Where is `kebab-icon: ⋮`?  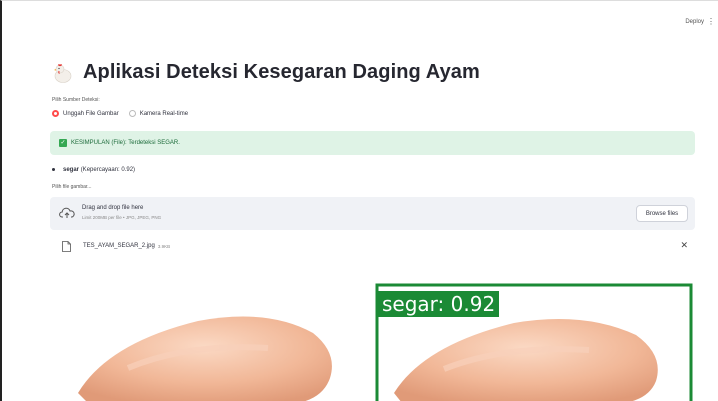 kebab-icon: ⋮ is located at coordinates (711, 21).